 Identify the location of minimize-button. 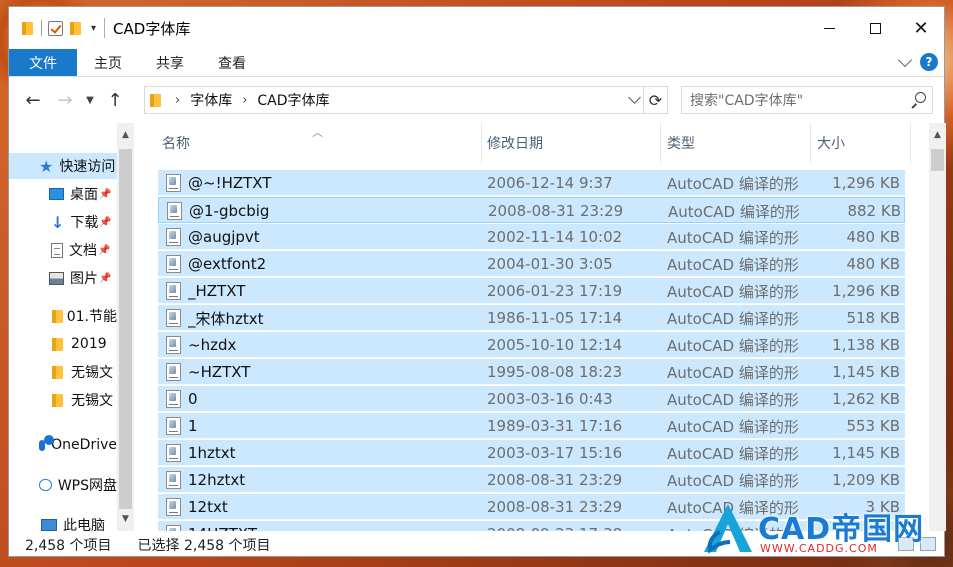
(829, 28).